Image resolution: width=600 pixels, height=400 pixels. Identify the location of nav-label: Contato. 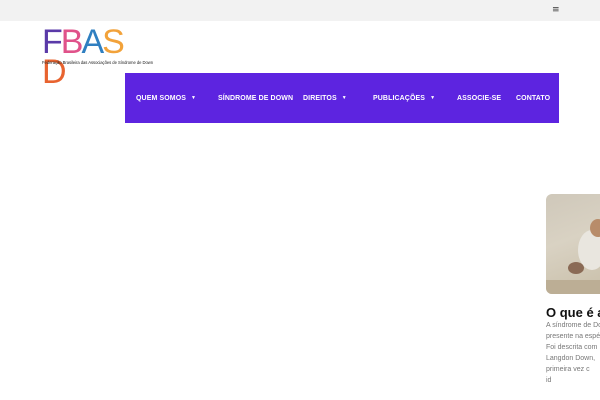
(533, 98).